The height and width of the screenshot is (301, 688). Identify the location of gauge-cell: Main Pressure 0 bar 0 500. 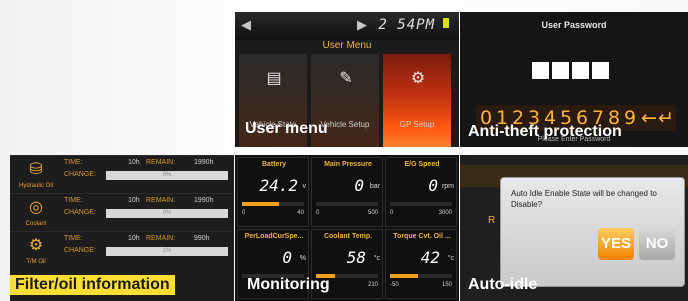
(347, 192).